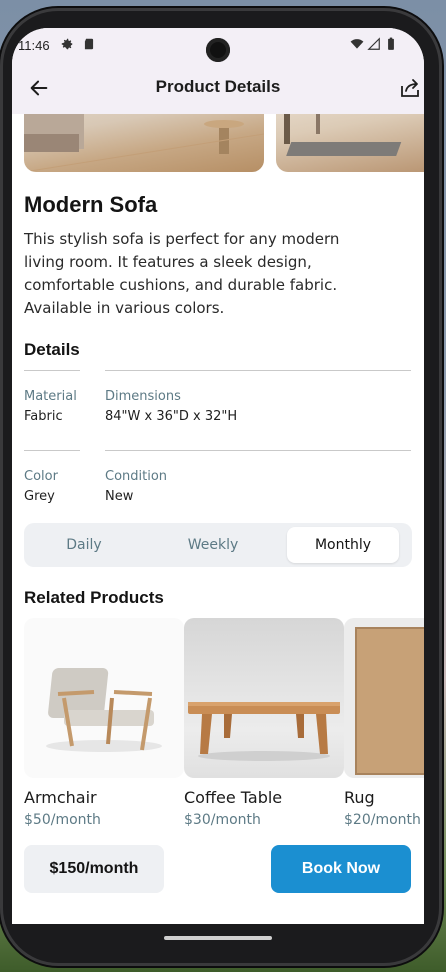 The height and width of the screenshot is (972, 446). What do you see at coordinates (218, 86) in the screenshot?
I see `page-title: Product Details` at bounding box center [218, 86].